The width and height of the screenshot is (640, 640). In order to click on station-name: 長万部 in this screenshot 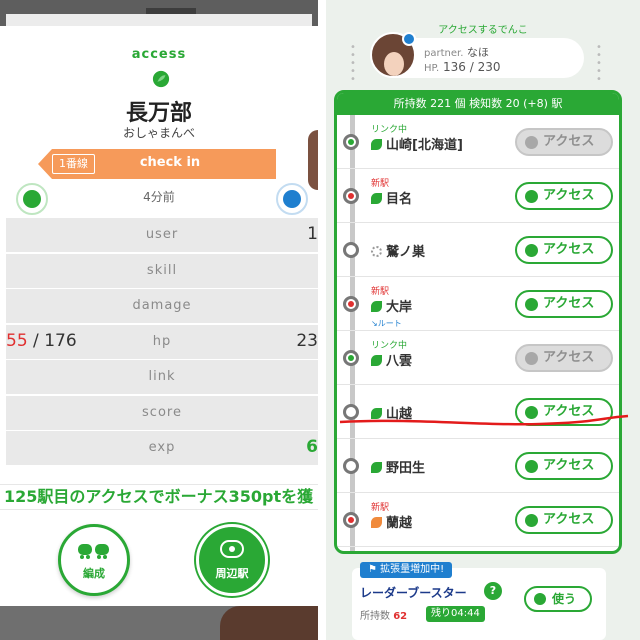, I will do `click(158, 113)`.